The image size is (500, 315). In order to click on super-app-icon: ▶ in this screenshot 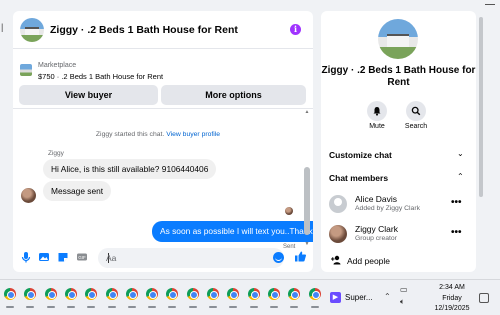, I will do `click(335, 297)`.